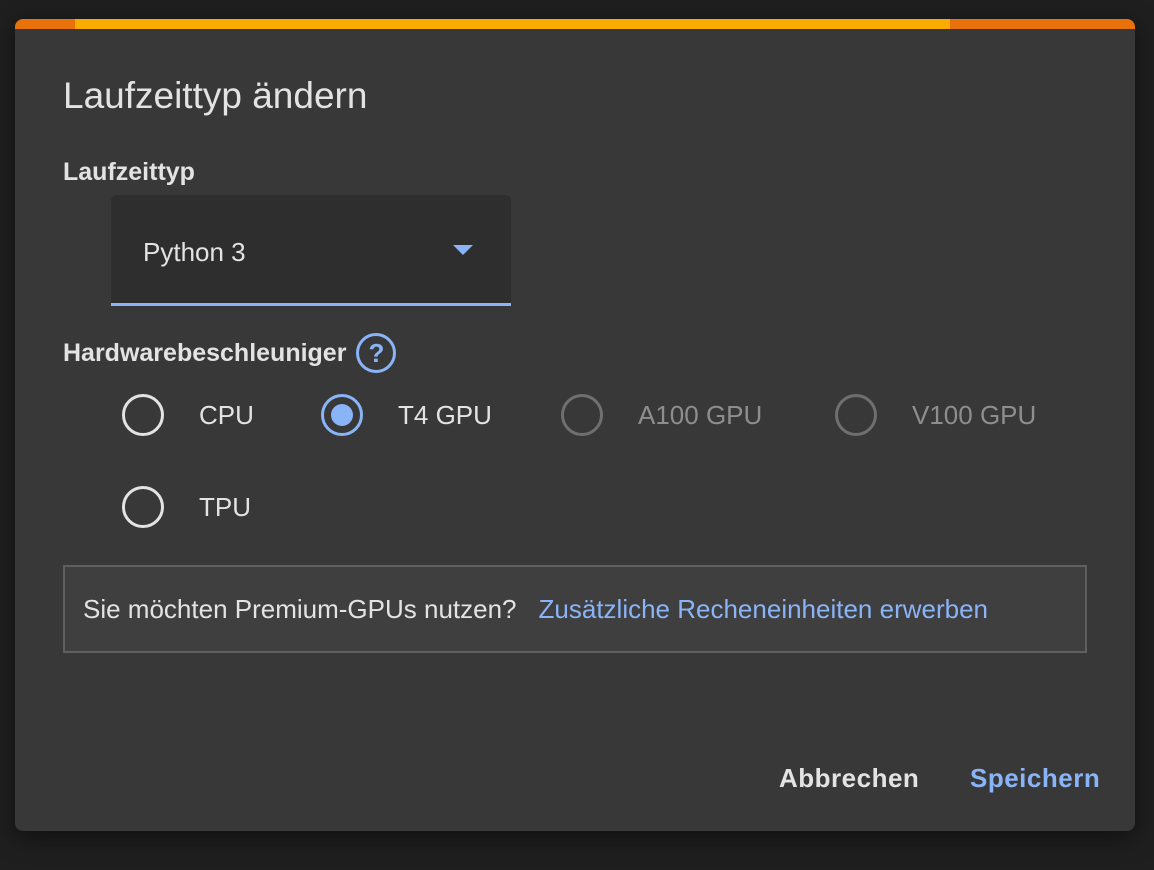  What do you see at coordinates (300, 608) in the screenshot?
I see `premium-gpu-text: Sie möchten Premium-GPUs nutzen?` at bounding box center [300, 608].